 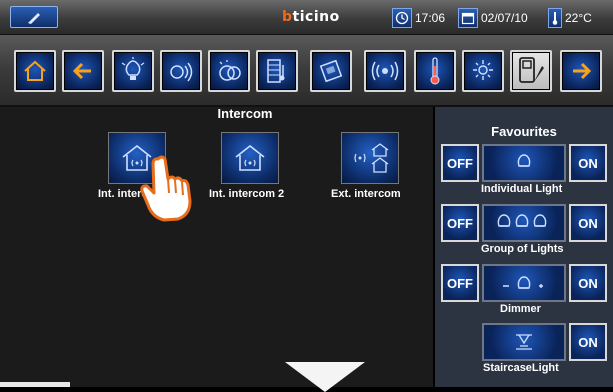 What do you see at coordinates (522, 189) in the screenshot?
I see `individual-light-label: Individual Light` at bounding box center [522, 189].